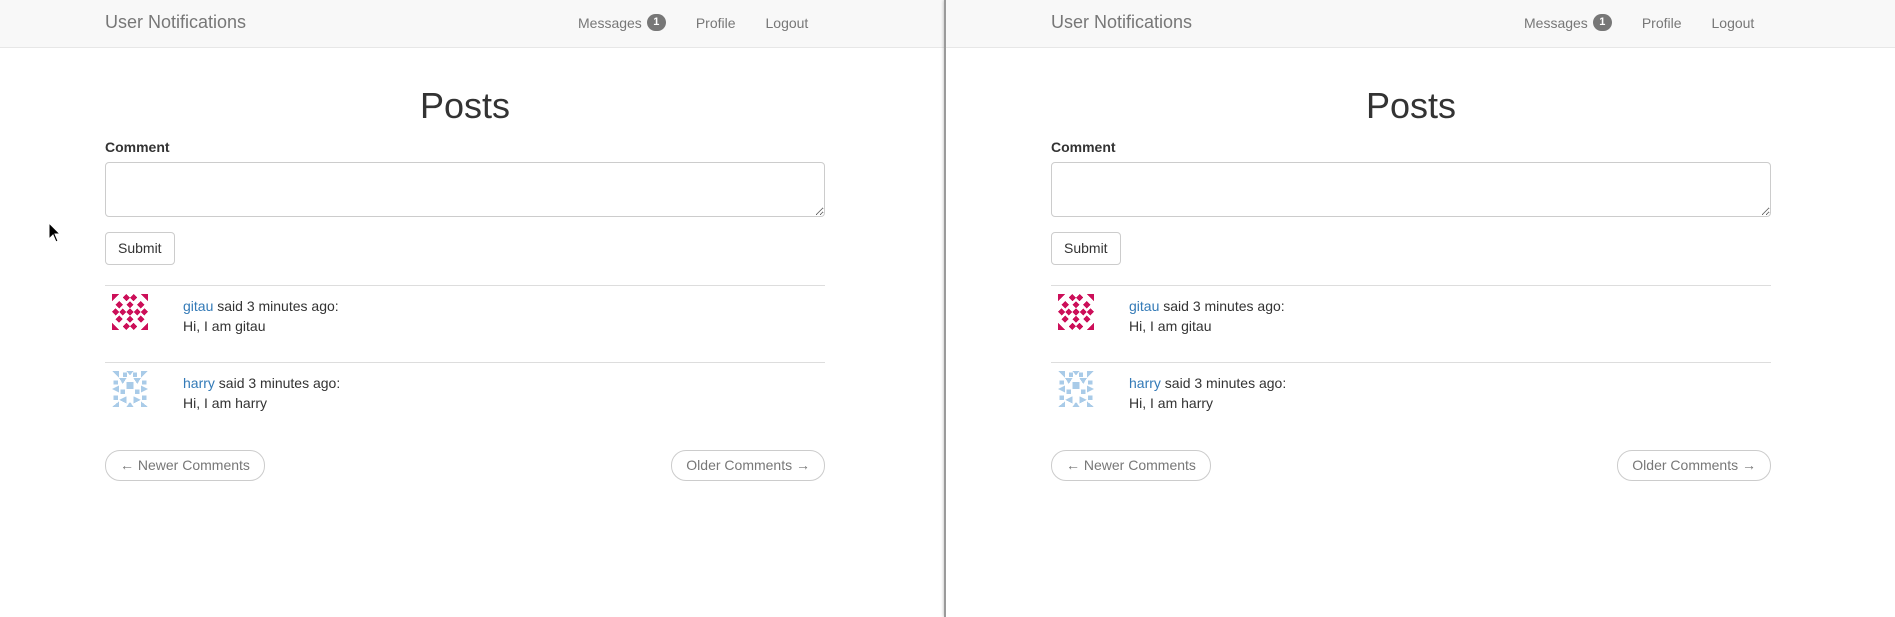 The width and height of the screenshot is (1895, 617). Describe the element at coordinates (55, 232) in the screenshot. I see `mouse-pointer-icon` at that location.